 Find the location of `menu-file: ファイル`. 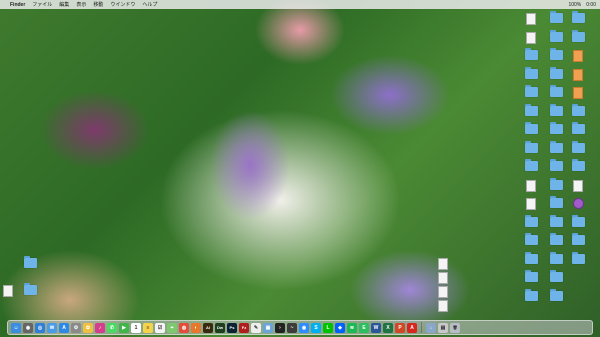

menu-file: ファイル is located at coordinates (42, 4).